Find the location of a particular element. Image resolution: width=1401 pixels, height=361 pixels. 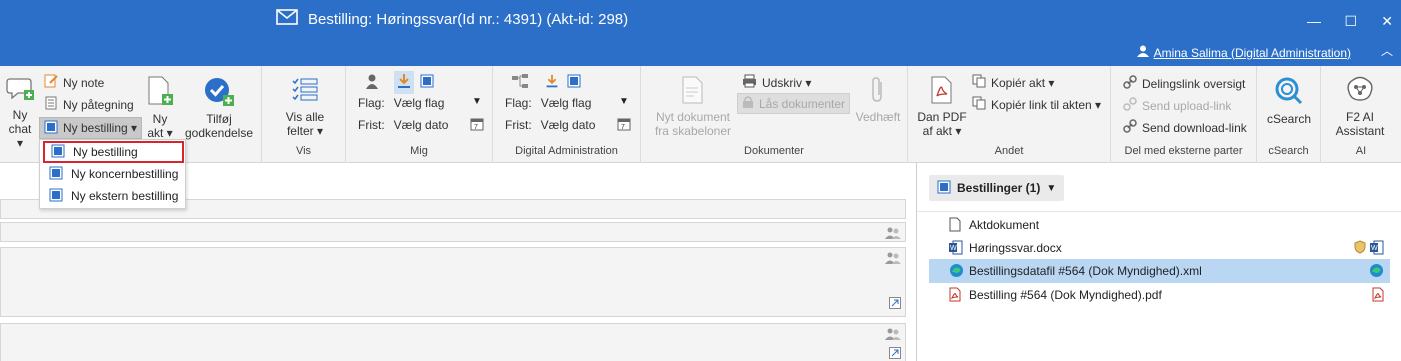

add-approval-button: Tilføj godkendelse is located at coordinates (219, 108).